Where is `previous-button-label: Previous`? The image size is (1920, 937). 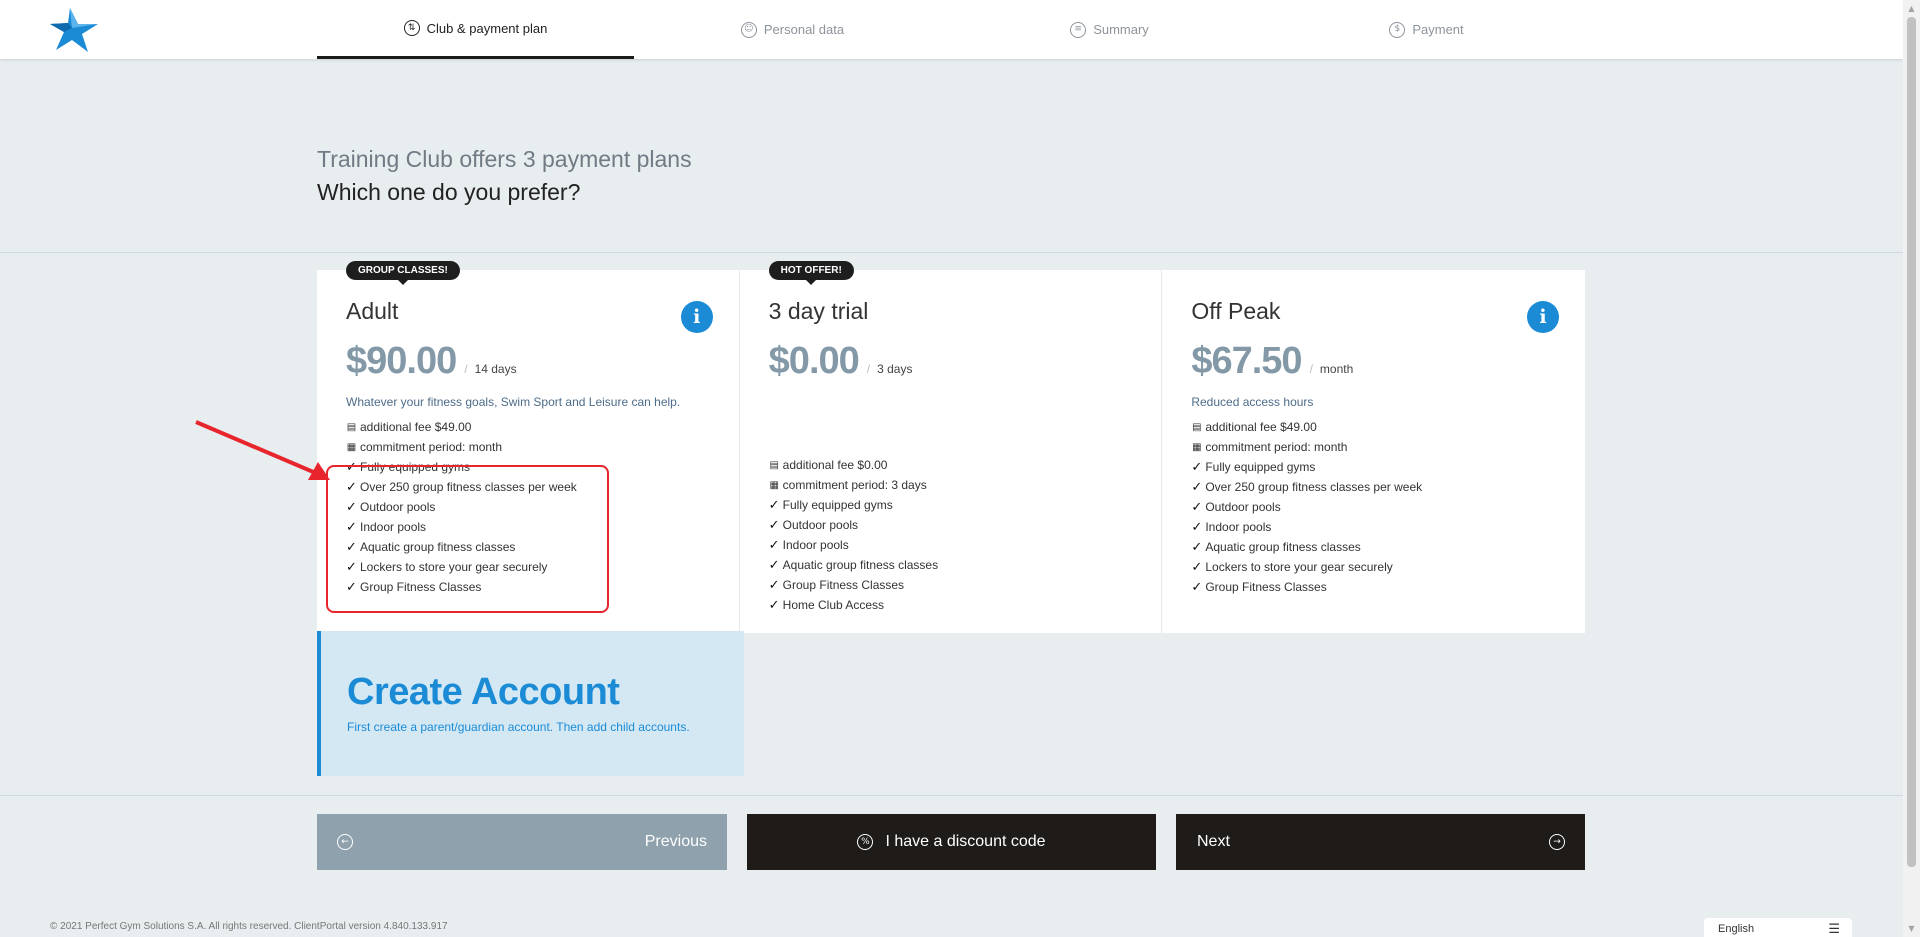
previous-button-label: Previous is located at coordinates (675, 841).